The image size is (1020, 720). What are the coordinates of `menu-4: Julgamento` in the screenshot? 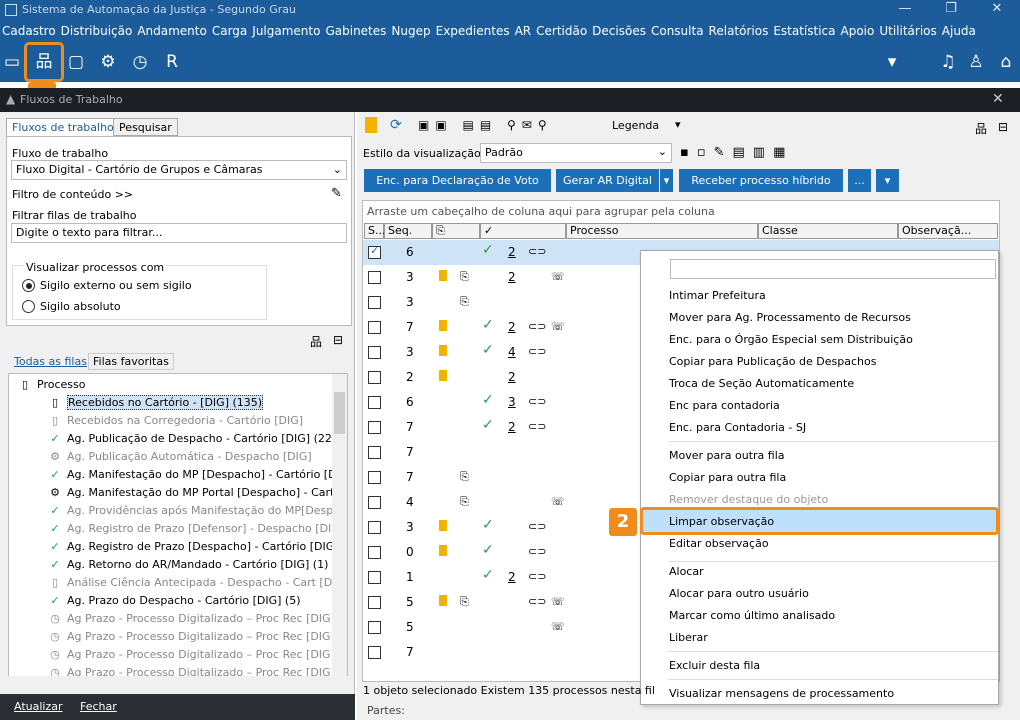 It's located at (288, 31).